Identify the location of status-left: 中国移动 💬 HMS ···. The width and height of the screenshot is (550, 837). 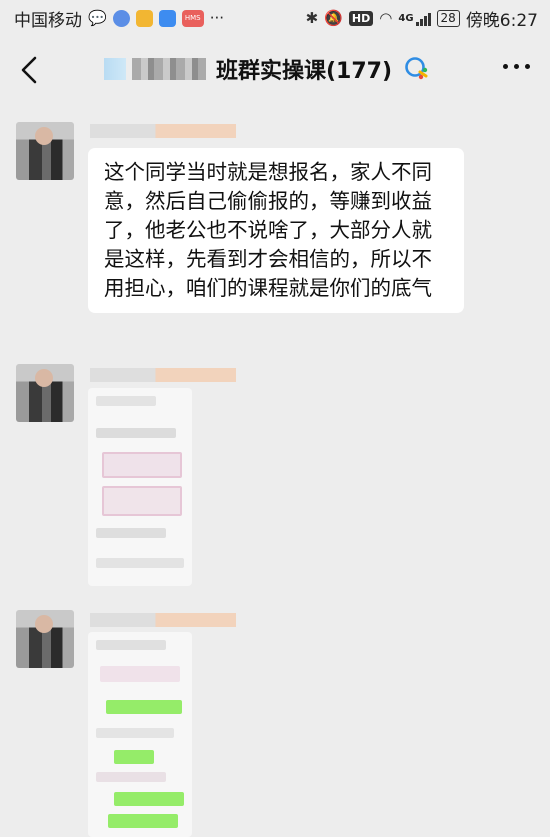
(119, 18).